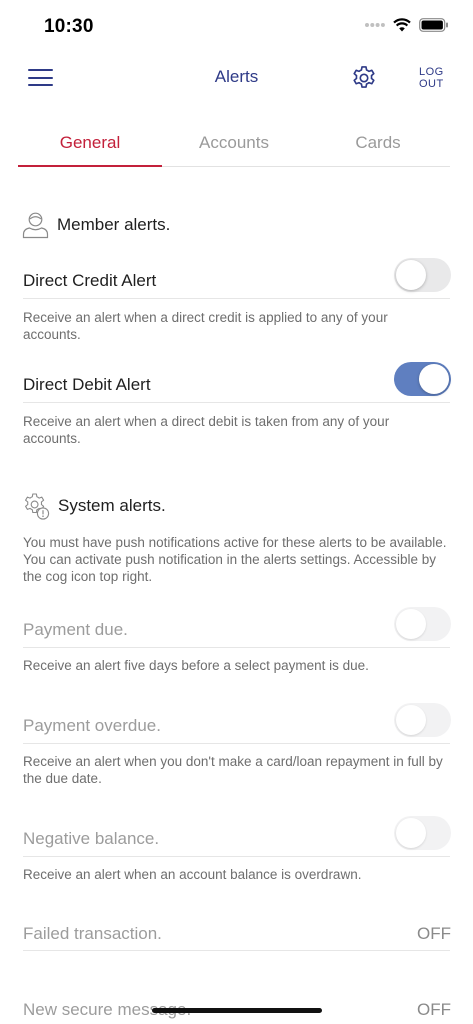  Describe the element at coordinates (87, 384) in the screenshot. I see `direct-debit-alert-title: Direct Debit Alert` at that location.